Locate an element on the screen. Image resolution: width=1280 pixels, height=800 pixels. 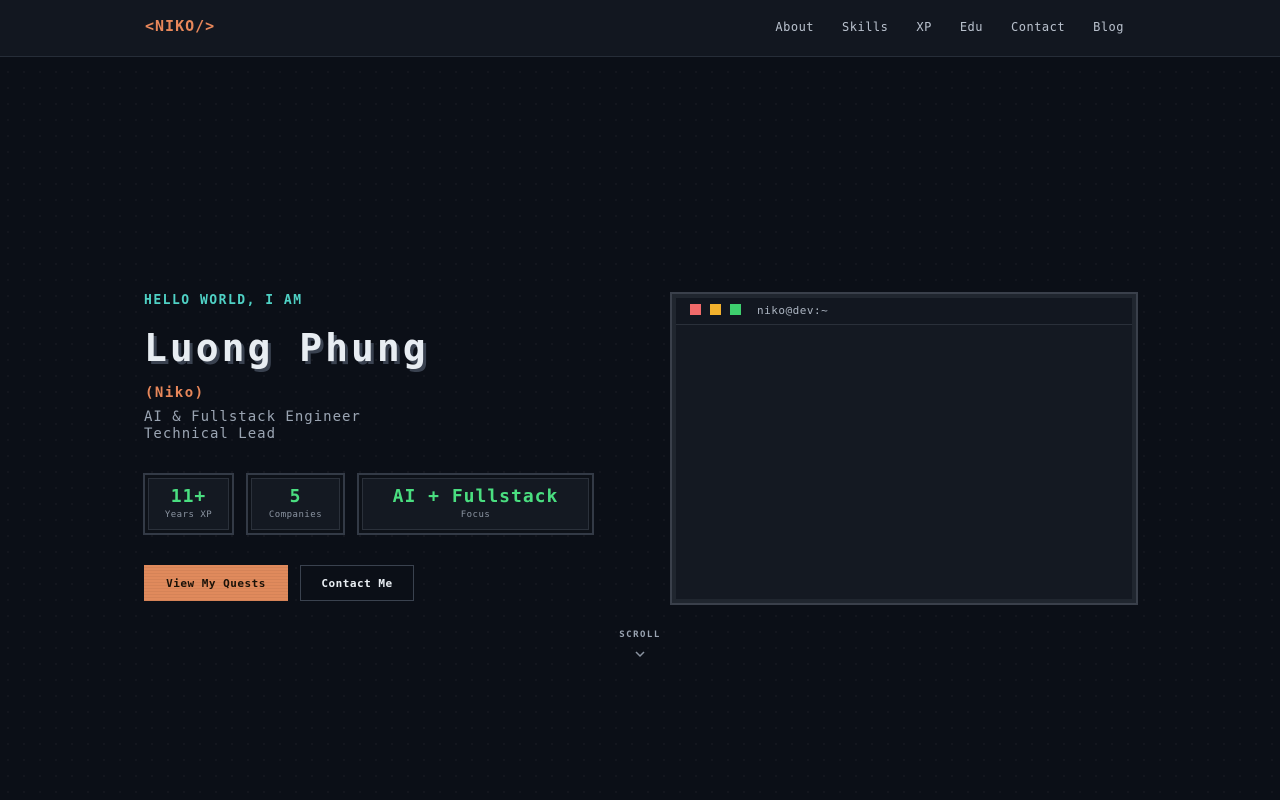
site-logo: <NIKO/> is located at coordinates (180, 26).